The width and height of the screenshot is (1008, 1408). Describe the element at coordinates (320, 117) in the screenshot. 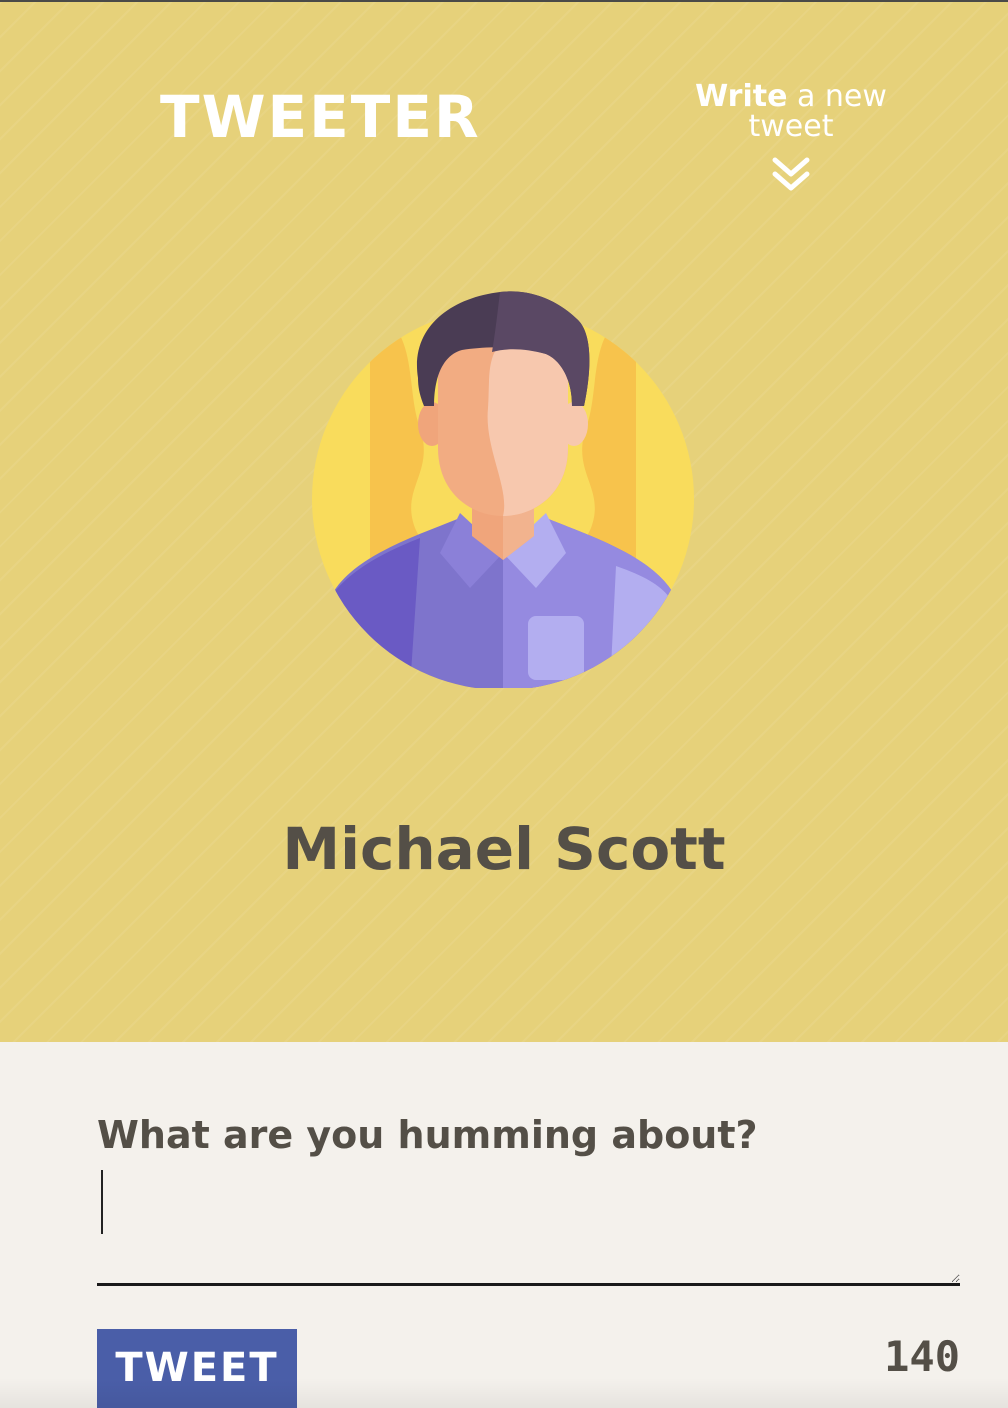

I see `brand-logo: TWEETER` at that location.